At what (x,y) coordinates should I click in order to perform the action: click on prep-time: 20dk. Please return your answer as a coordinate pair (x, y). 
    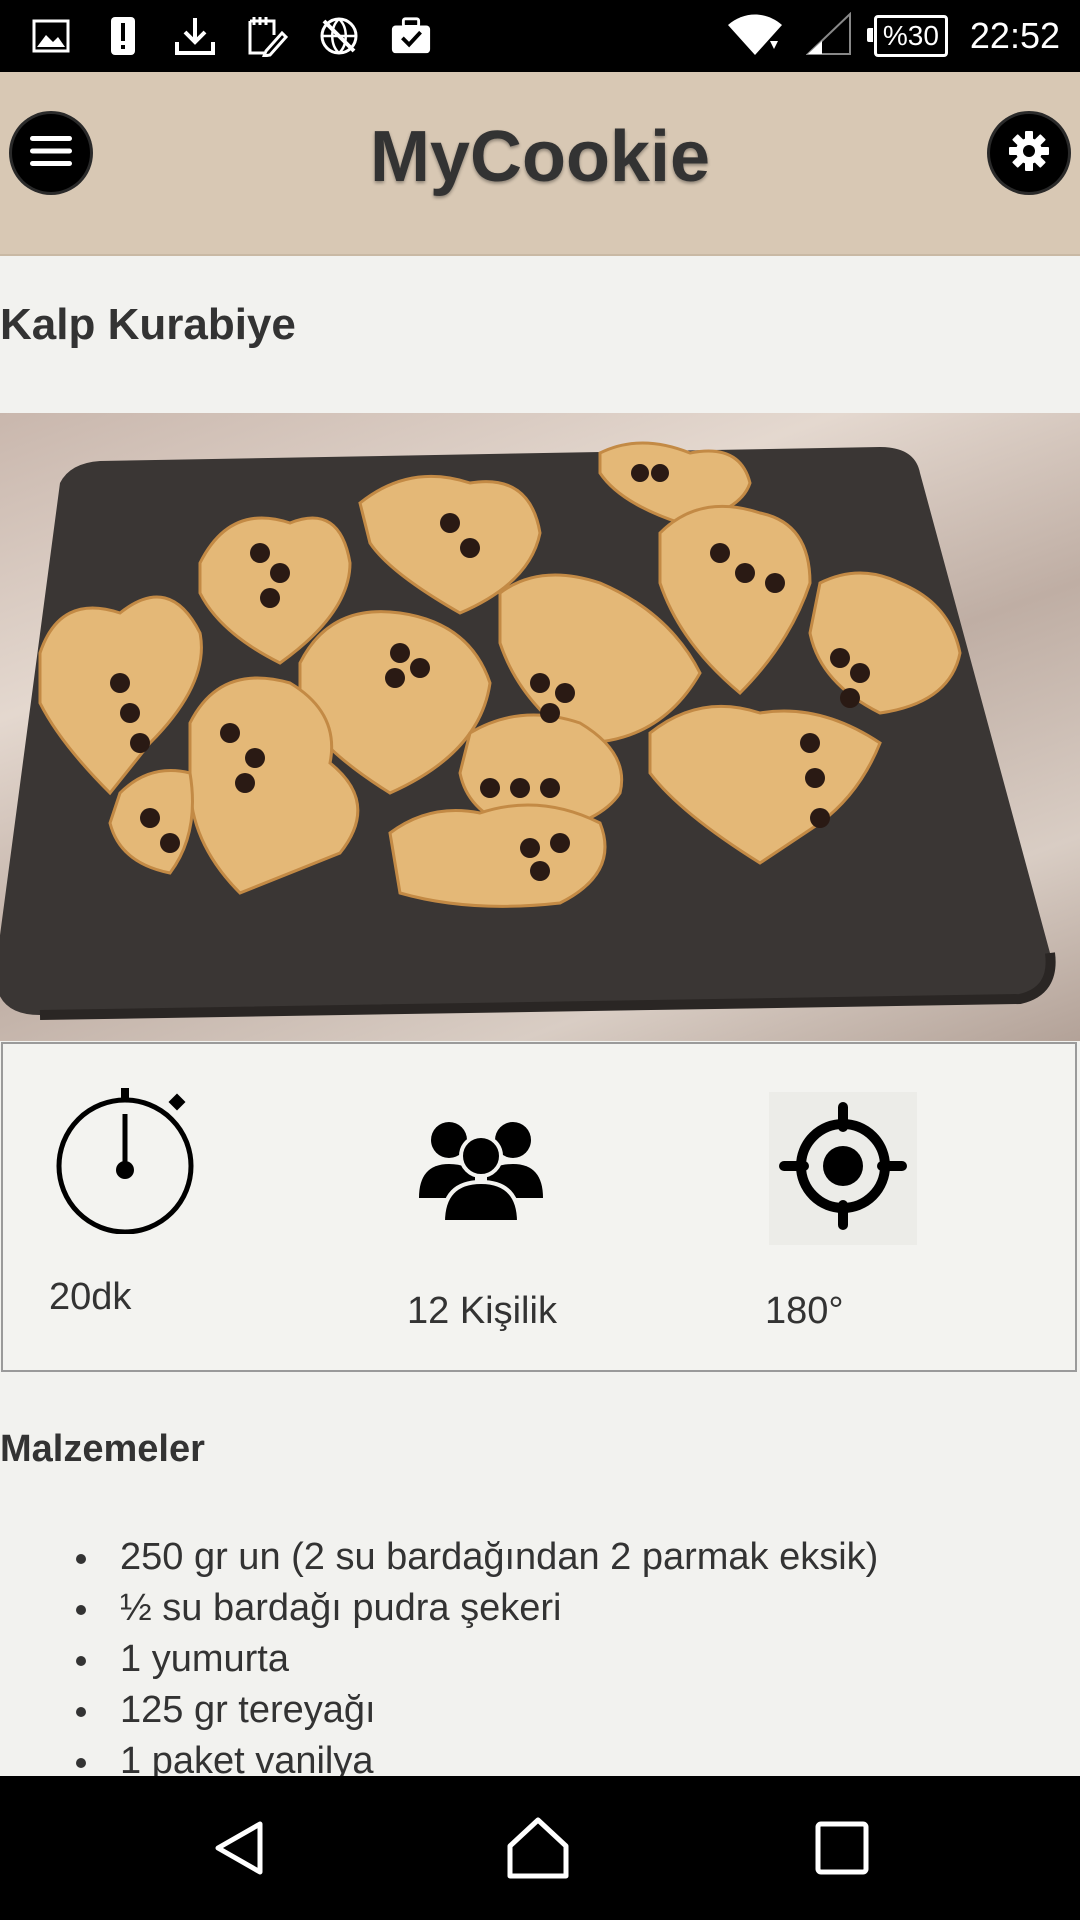
    Looking at the image, I should click on (90, 1297).